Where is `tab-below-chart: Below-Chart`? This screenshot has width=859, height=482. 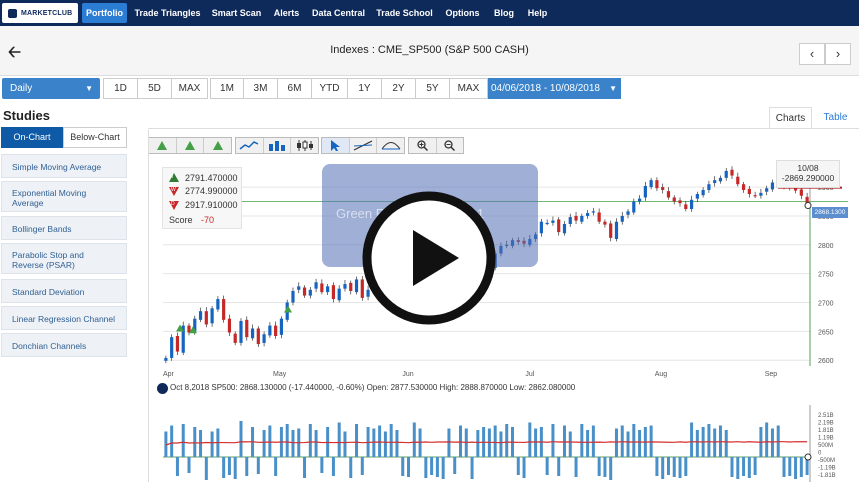 tab-below-chart: Below-Chart is located at coordinates (95, 137).